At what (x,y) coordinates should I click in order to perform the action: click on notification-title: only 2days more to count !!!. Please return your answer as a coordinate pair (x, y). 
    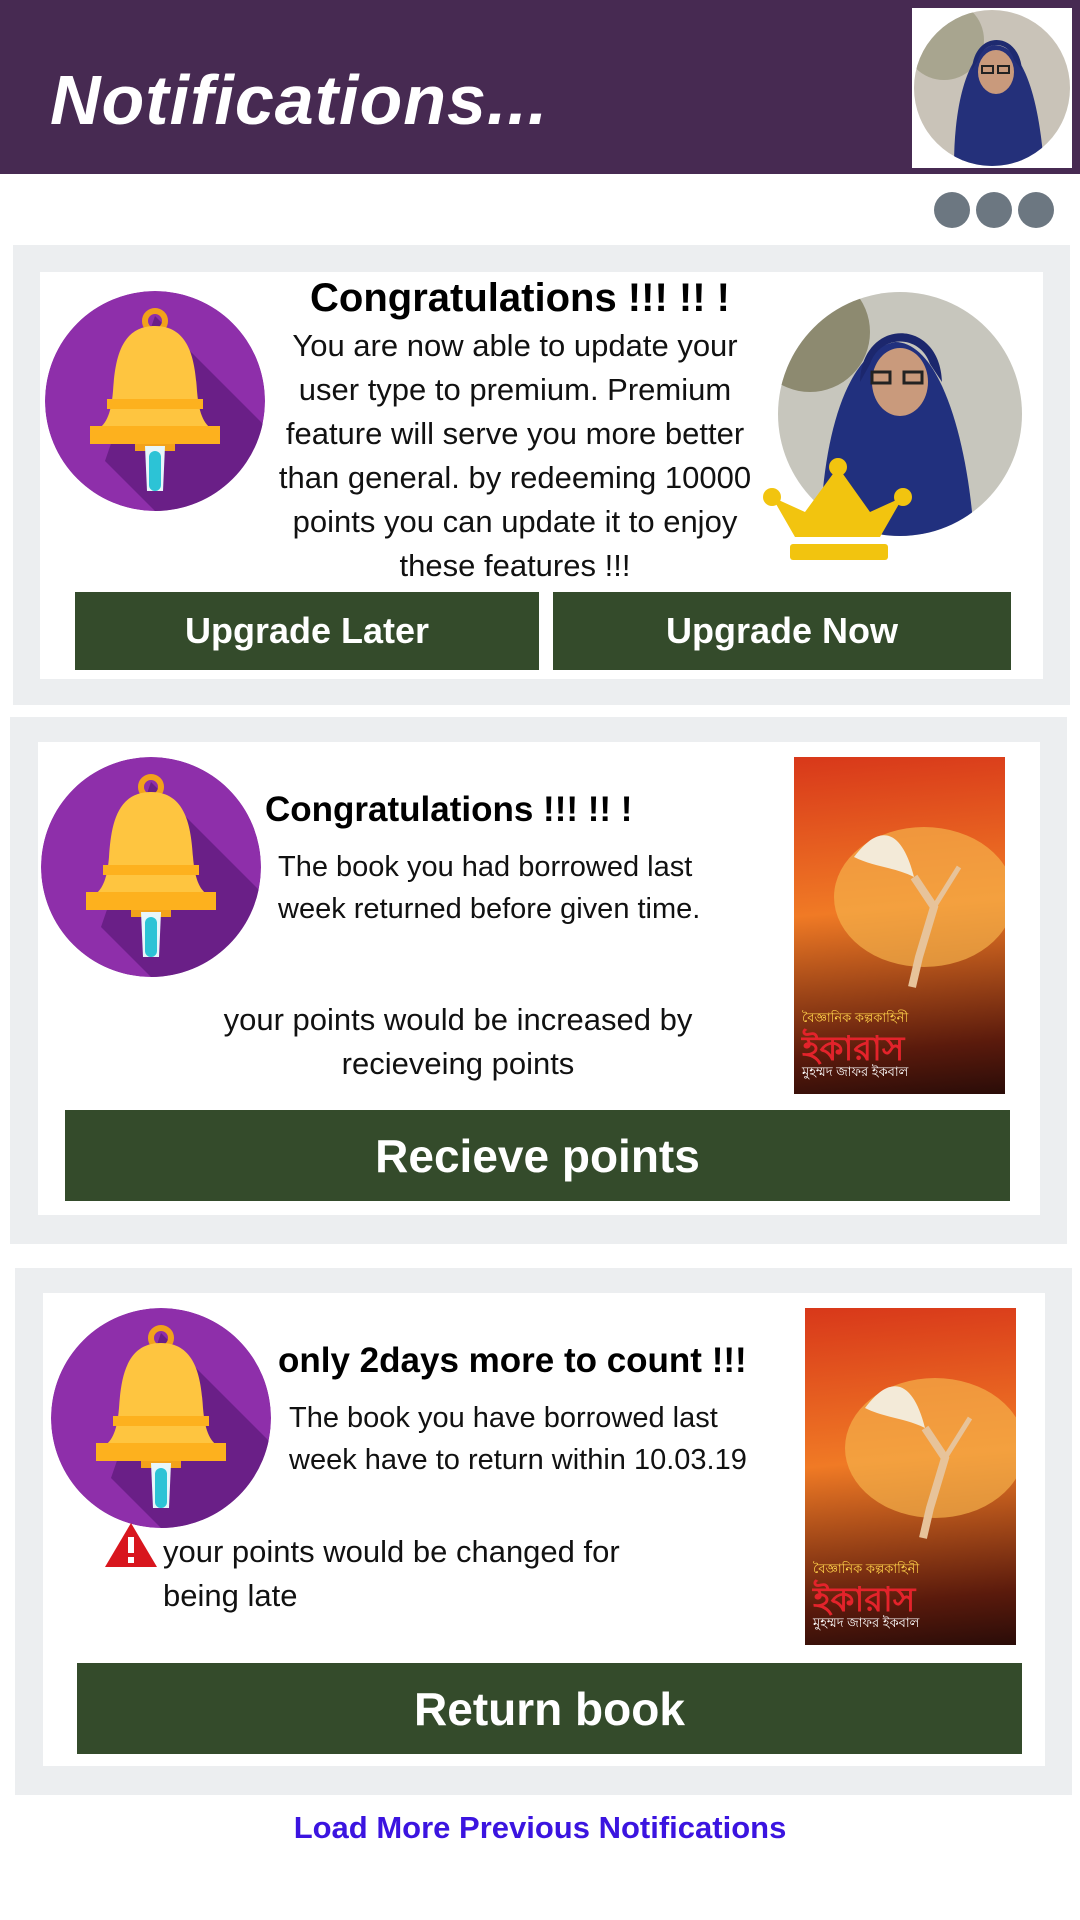
    Looking at the image, I should click on (512, 1360).